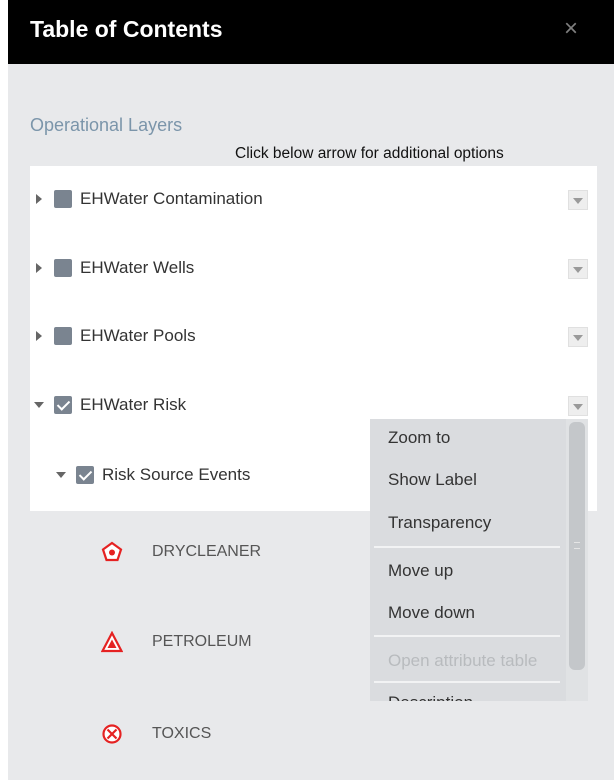  I want to click on menu-item-move-down: Move down, so click(431, 613).